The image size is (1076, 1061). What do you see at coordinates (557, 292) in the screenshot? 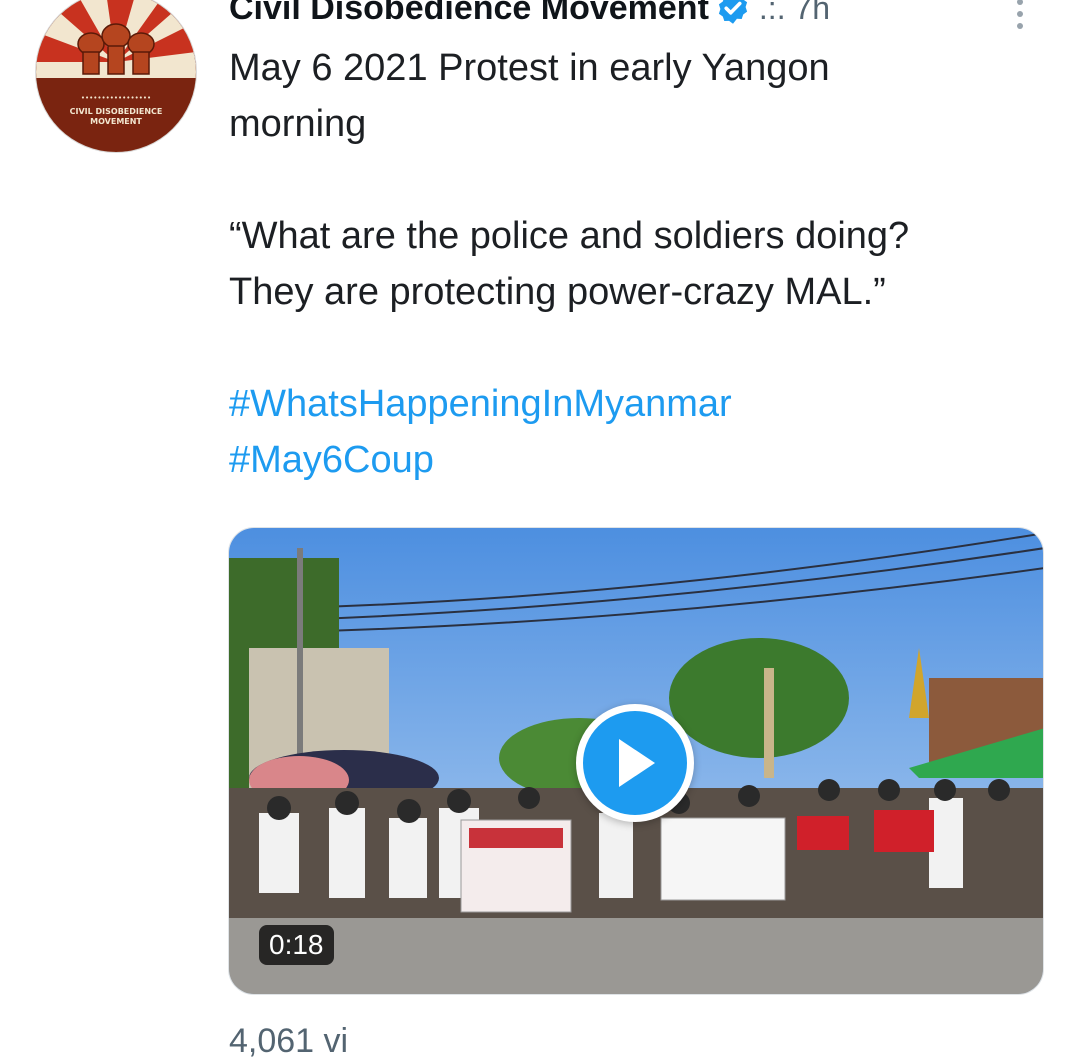
I see `tweet-quote-line: They are protecting power-crazy MAL.”` at bounding box center [557, 292].